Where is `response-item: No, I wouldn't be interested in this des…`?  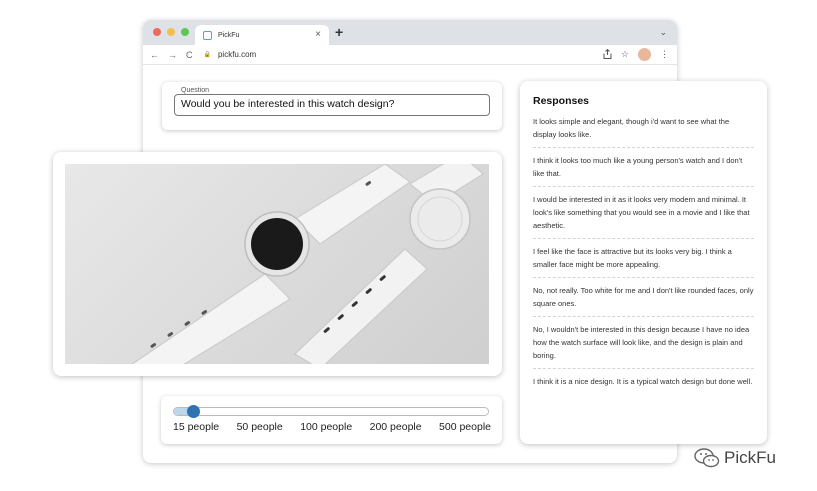
response-item: No, I wouldn't be interested in this des… is located at coordinates (643, 343).